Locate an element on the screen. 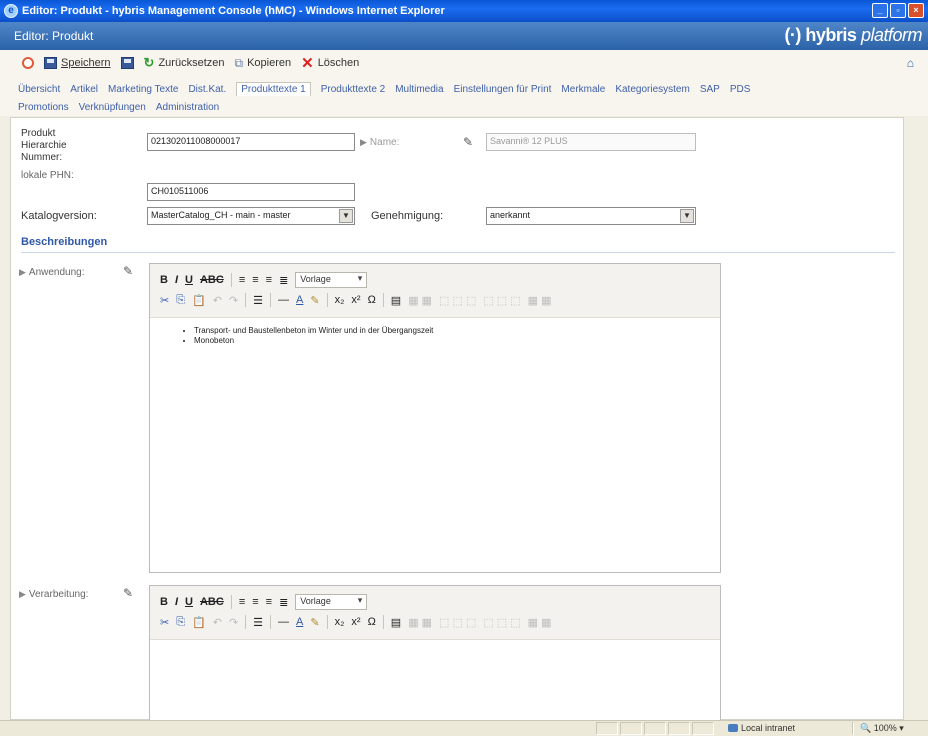  tab-pds: PDS is located at coordinates (740, 89).